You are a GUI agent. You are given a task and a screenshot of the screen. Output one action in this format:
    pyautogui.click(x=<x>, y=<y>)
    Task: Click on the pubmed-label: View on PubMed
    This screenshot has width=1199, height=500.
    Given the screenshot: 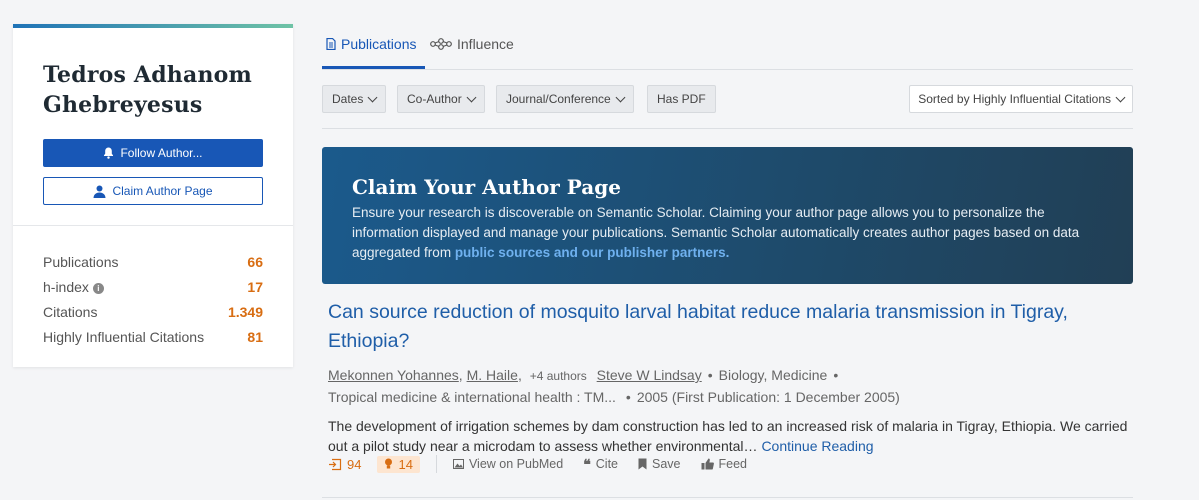 What is the action you would take?
    pyautogui.click(x=516, y=464)
    